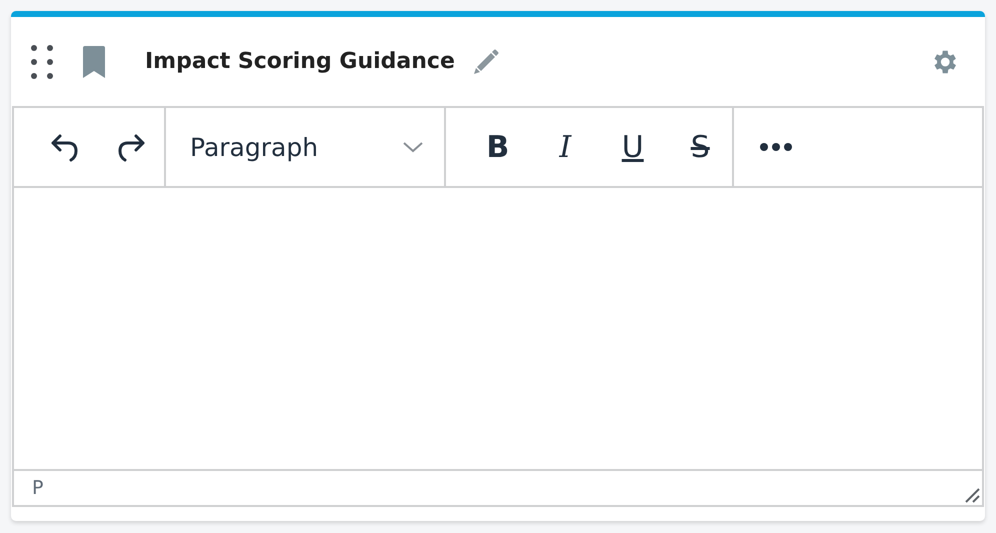  What do you see at coordinates (413, 147) in the screenshot?
I see `chevron-down-icon` at bounding box center [413, 147].